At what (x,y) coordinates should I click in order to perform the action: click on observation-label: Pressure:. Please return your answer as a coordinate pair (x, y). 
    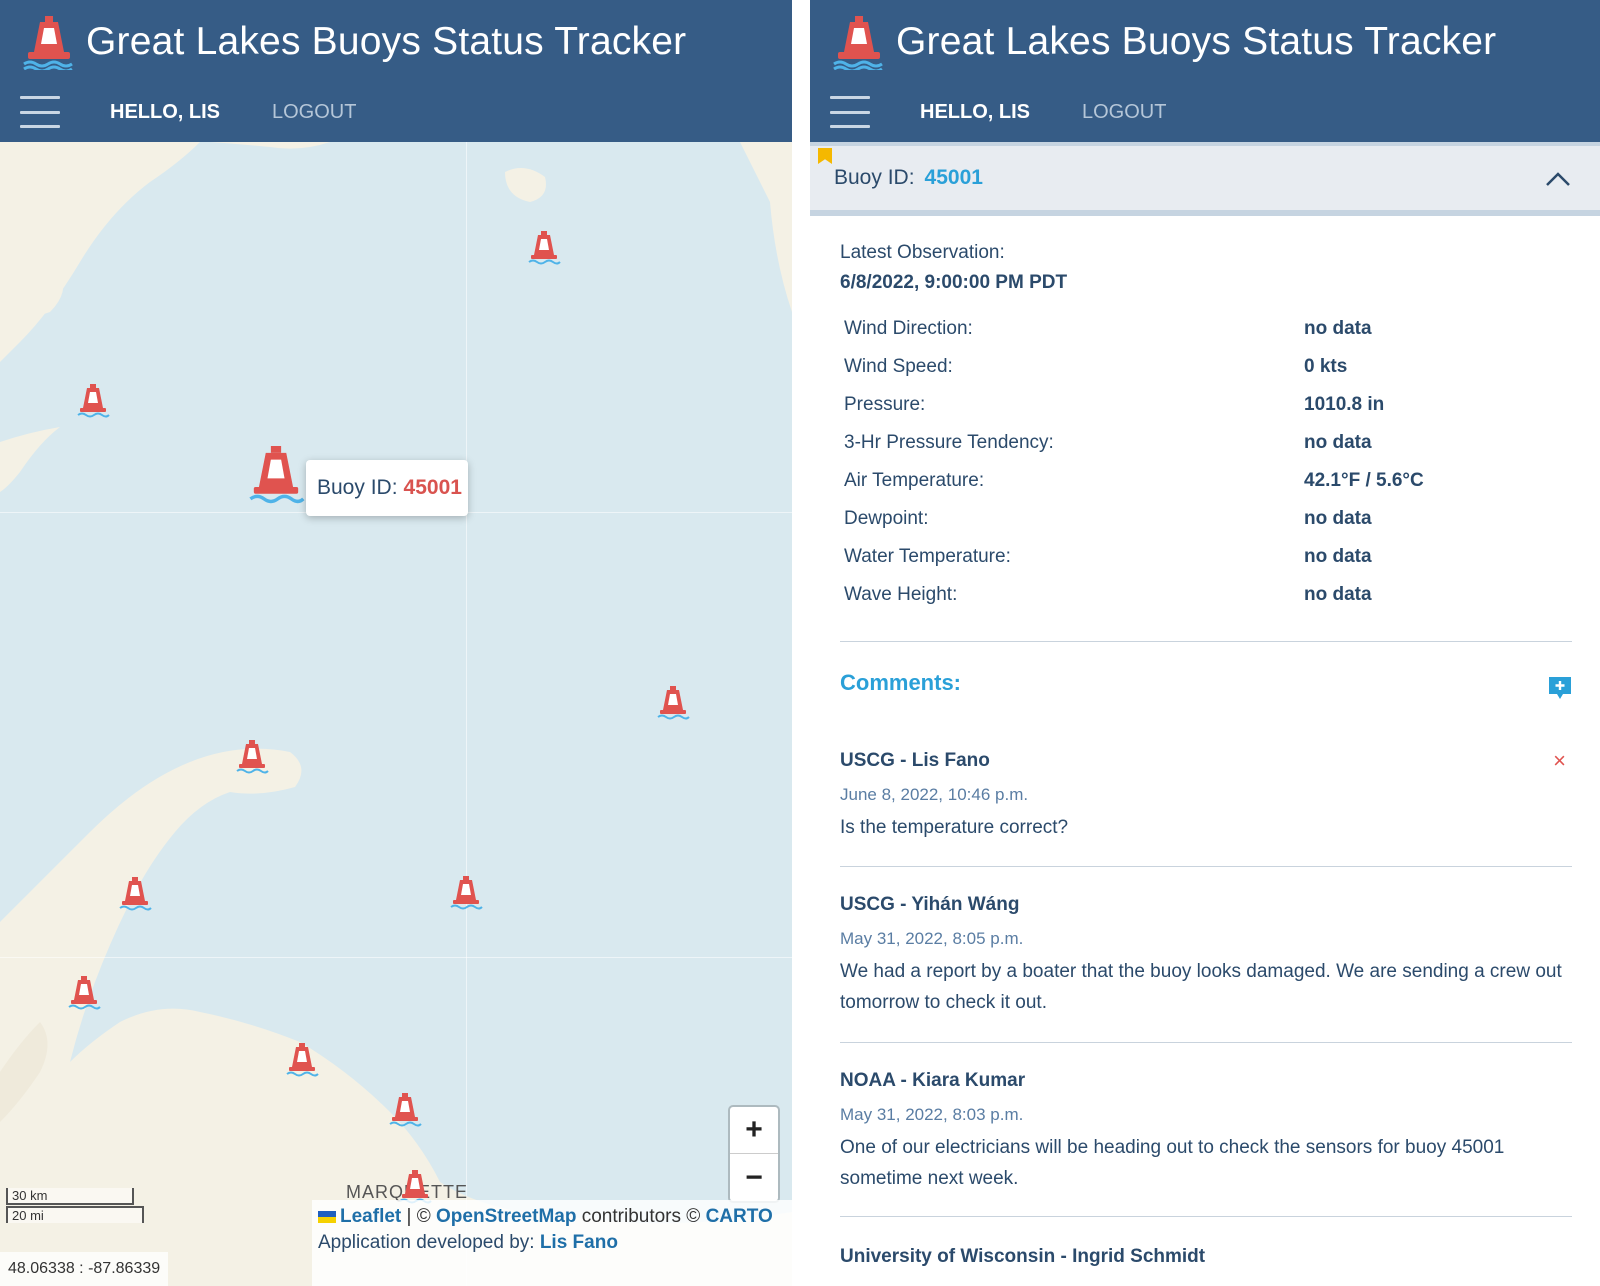
    Looking at the image, I should click on (885, 404).